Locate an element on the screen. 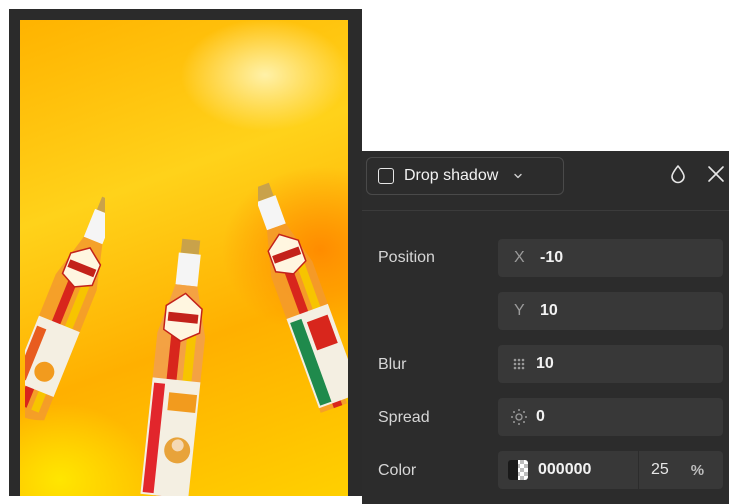 This screenshot has height=504, width=729. blur-icon is located at coordinates (519, 364).